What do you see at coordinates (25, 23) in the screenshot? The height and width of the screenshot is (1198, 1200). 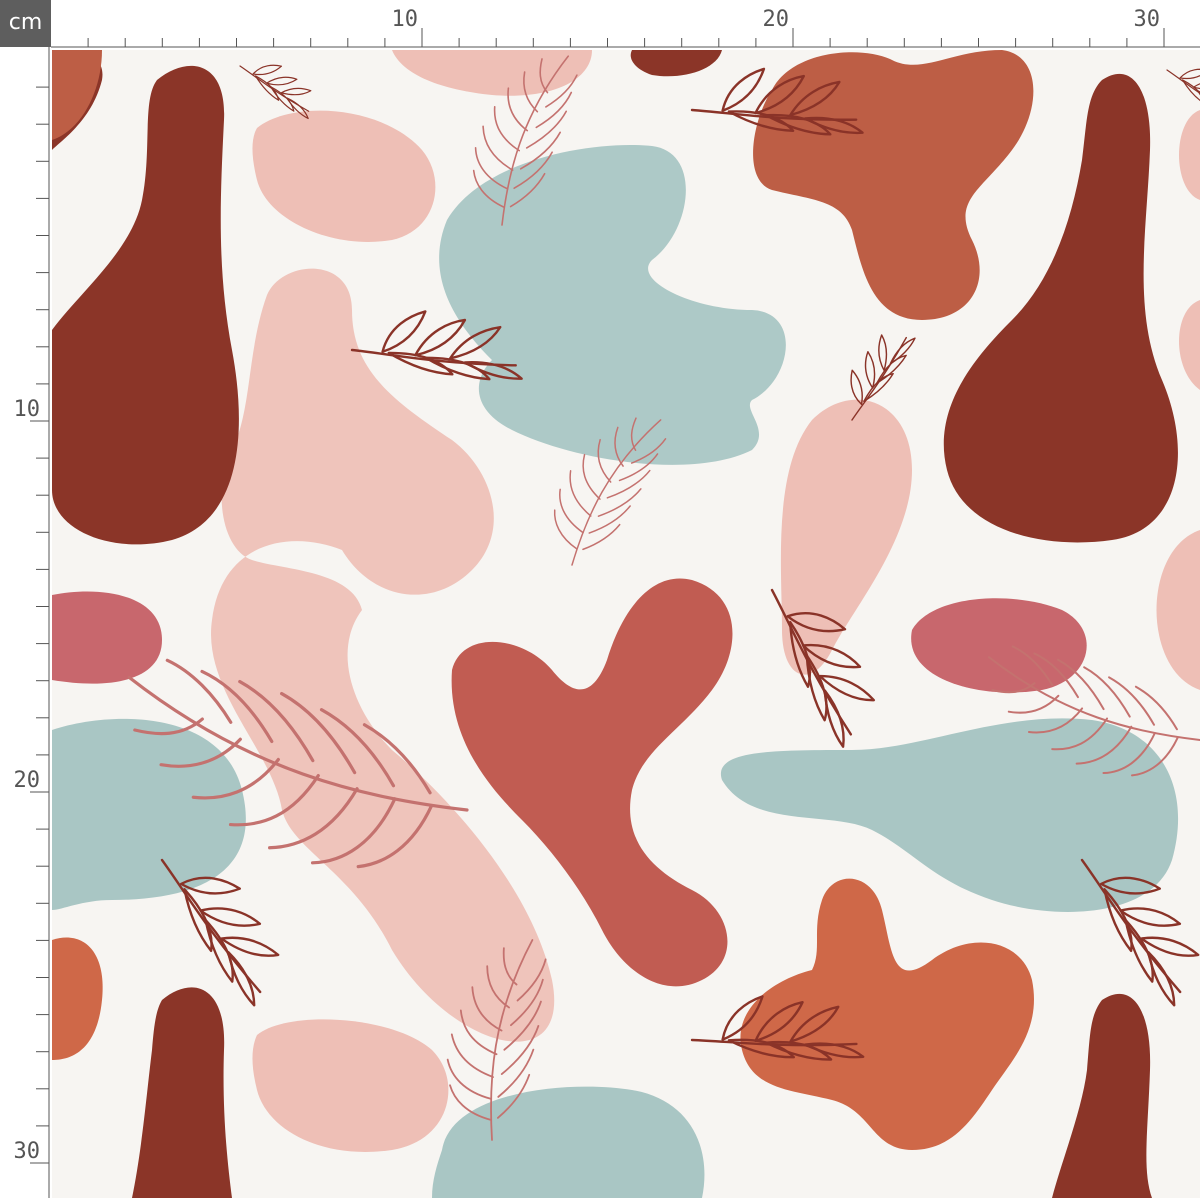 I see `ruler-unit-label: cm` at bounding box center [25, 23].